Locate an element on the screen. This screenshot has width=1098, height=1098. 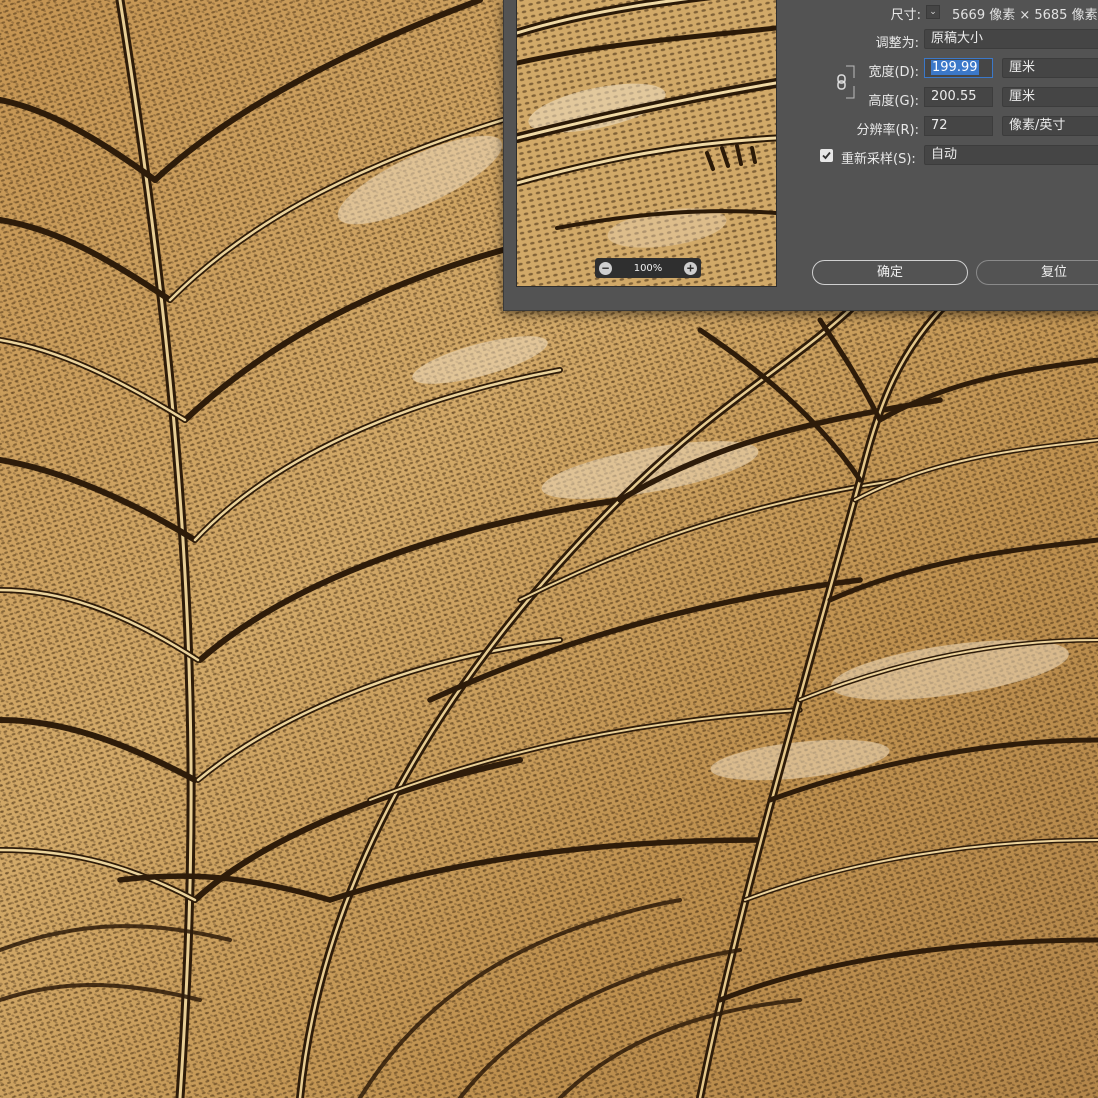
plus-circle-icon: + is located at coordinates (690, 268).